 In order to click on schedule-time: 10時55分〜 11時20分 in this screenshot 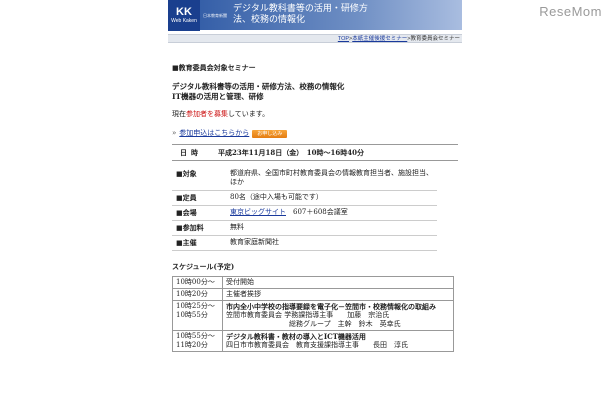, I will do `click(197, 341)`.